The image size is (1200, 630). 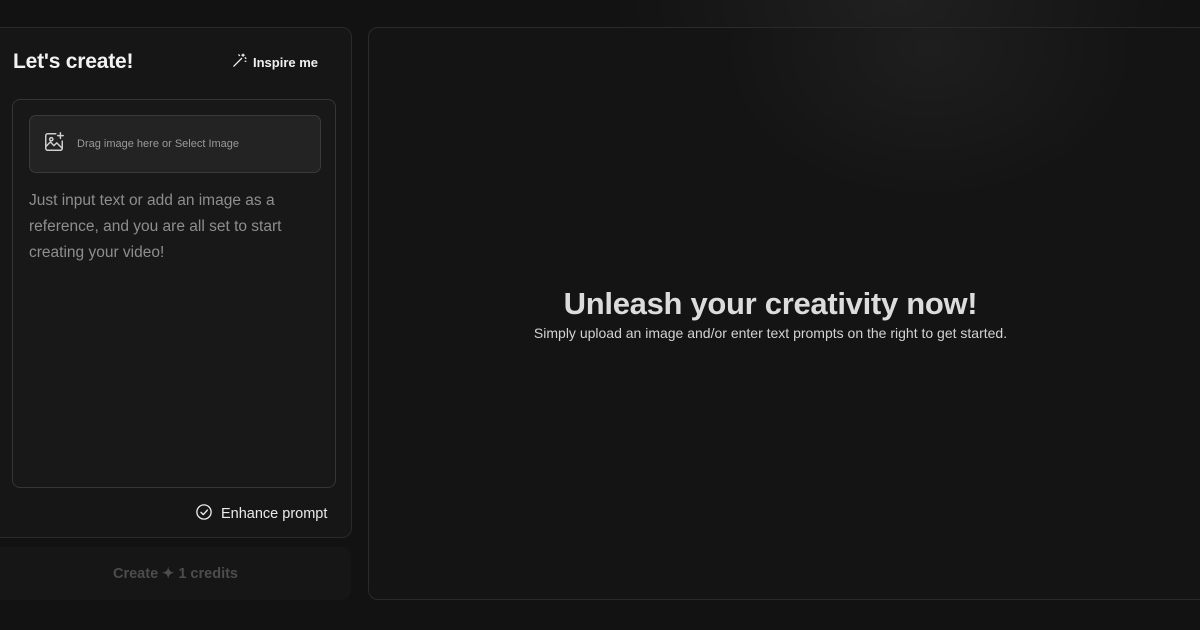 I want to click on inspire-me-button: Inspire me, so click(x=274, y=62).